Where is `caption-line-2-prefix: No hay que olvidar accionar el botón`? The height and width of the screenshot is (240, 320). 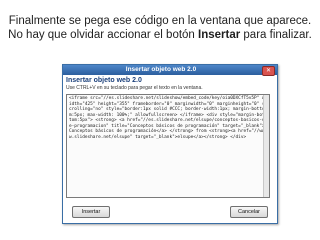
caption-line-2-prefix: No hay que olvidar accionar el botón is located at coordinates (103, 35).